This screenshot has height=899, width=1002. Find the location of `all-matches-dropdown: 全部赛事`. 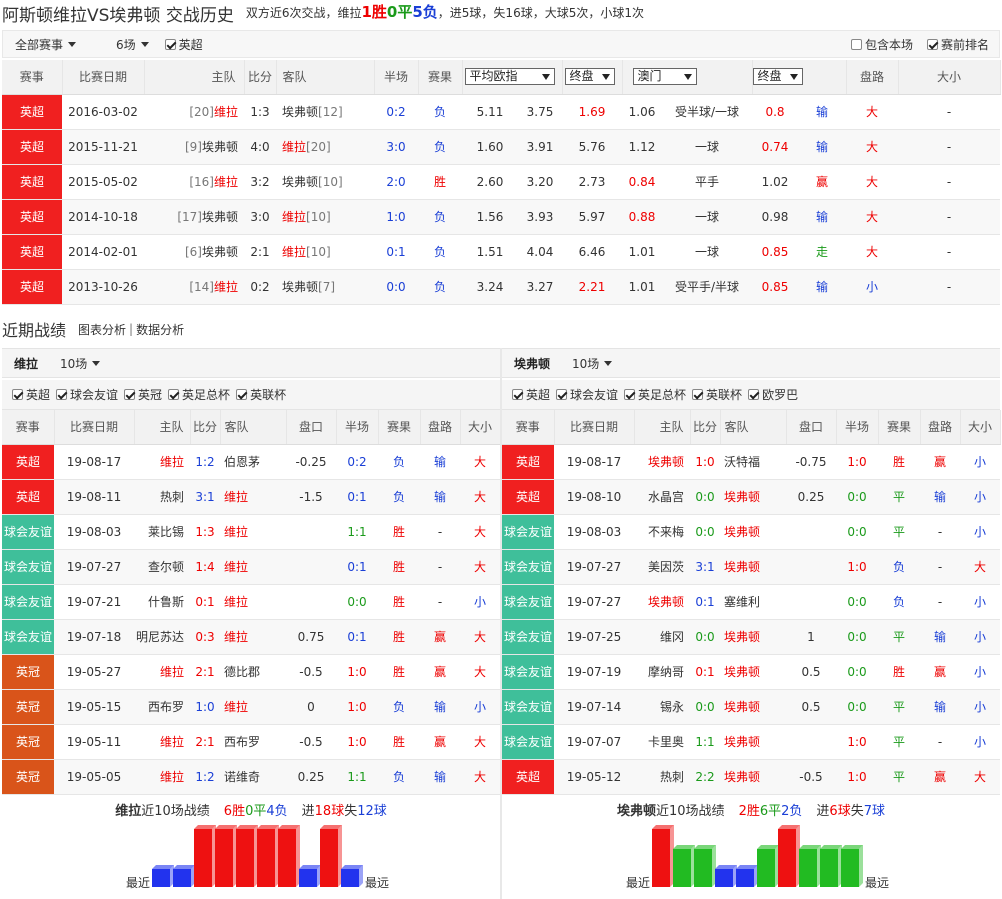

all-matches-dropdown: 全部赛事 is located at coordinates (46, 44).